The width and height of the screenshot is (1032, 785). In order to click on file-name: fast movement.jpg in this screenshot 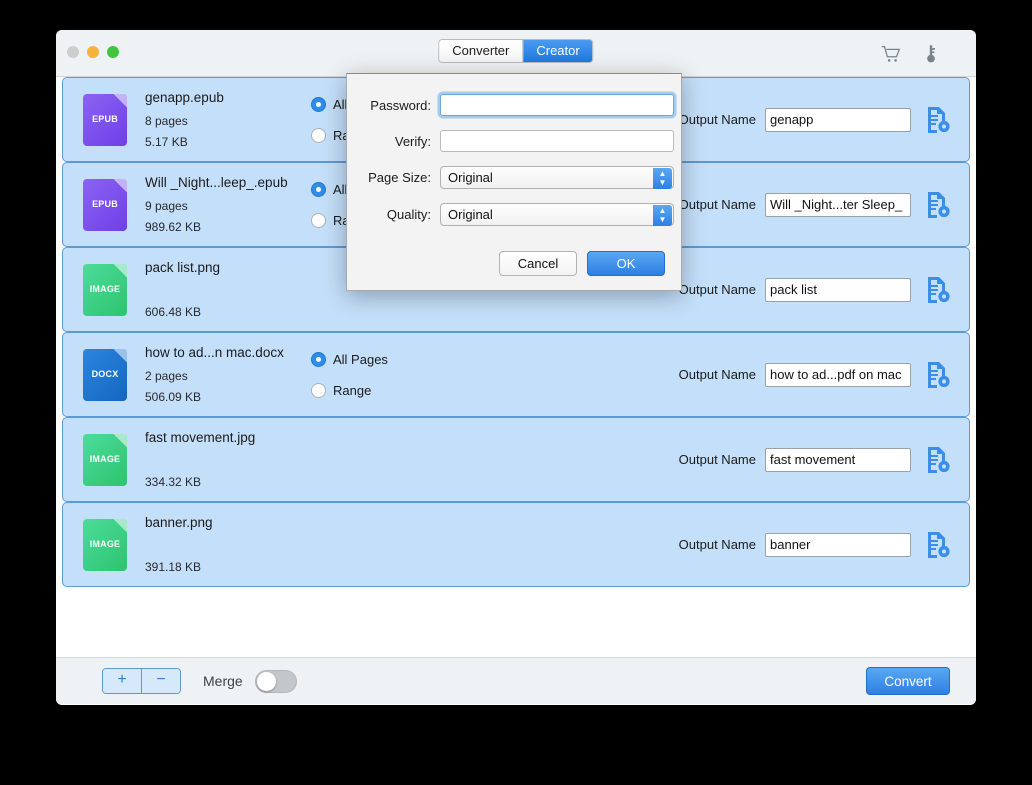, I will do `click(200, 437)`.